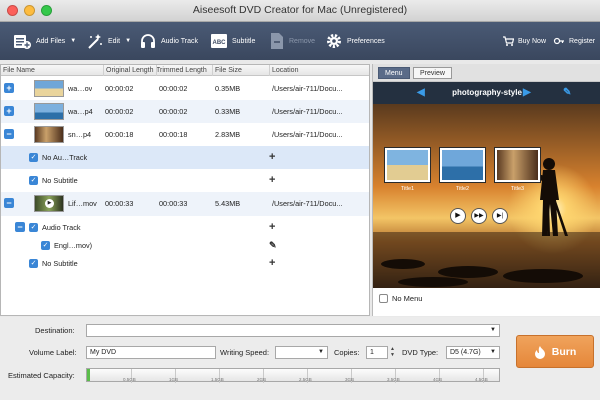  Describe the element at coordinates (262, 379) in the screenshot. I see `capacity-tick-label: 2GB` at that location.